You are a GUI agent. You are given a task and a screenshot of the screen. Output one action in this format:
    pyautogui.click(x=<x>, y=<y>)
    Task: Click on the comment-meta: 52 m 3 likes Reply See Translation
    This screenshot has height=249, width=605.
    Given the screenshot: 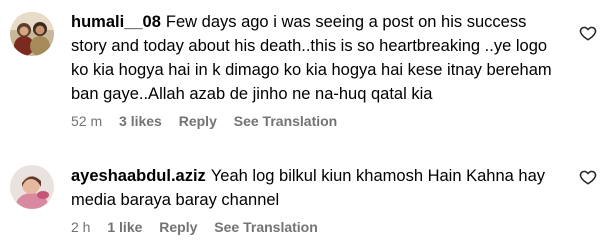 What is the action you would take?
    pyautogui.click(x=210, y=121)
    